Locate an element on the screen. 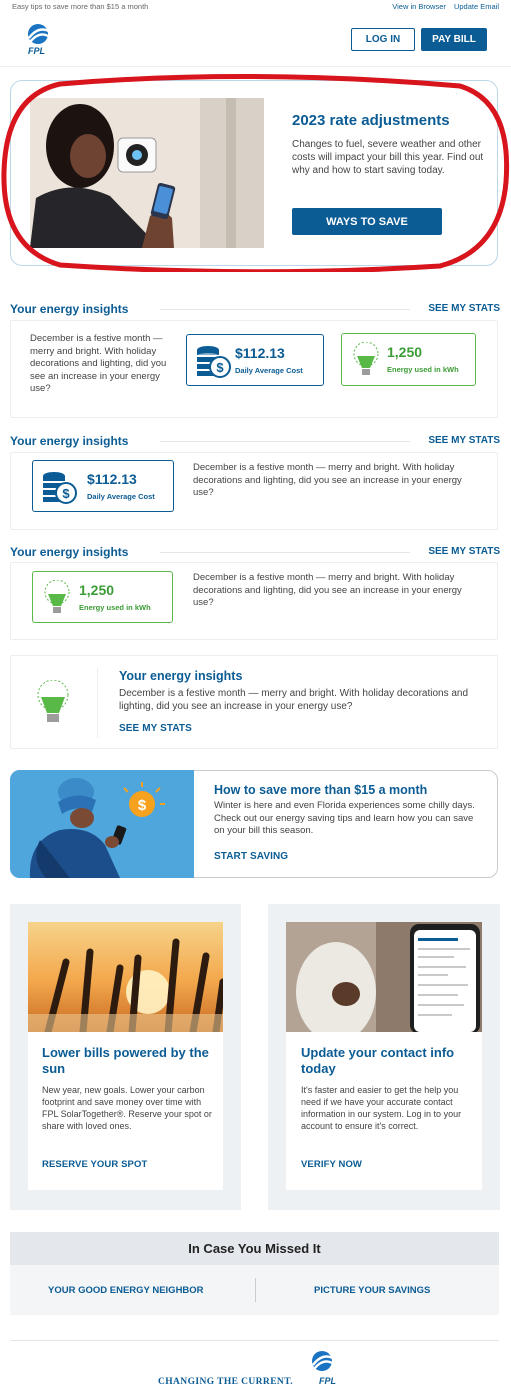 This screenshot has height=1395, width=511. start-saving-link: START SAVING is located at coordinates (251, 856).